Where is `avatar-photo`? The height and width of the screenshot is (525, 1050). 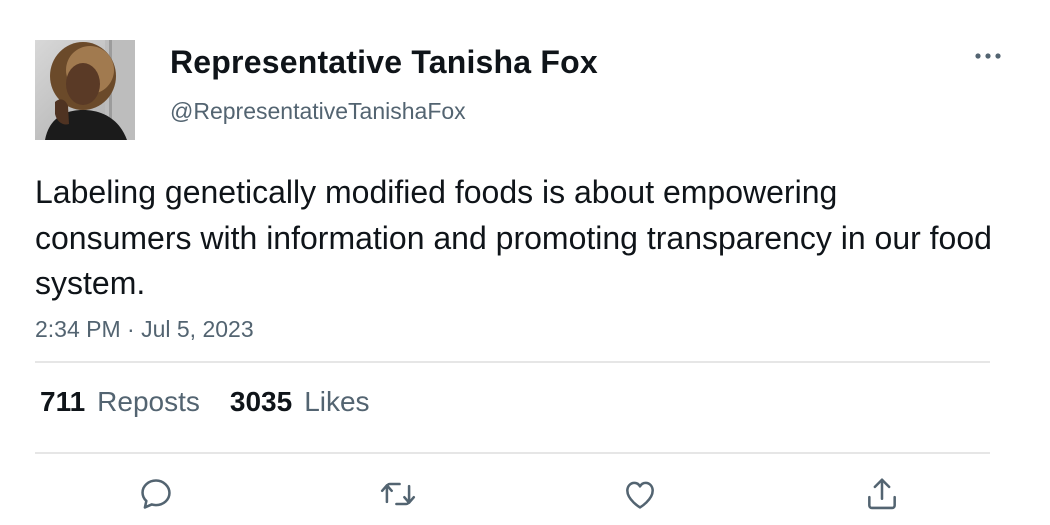
avatar-photo is located at coordinates (85, 90).